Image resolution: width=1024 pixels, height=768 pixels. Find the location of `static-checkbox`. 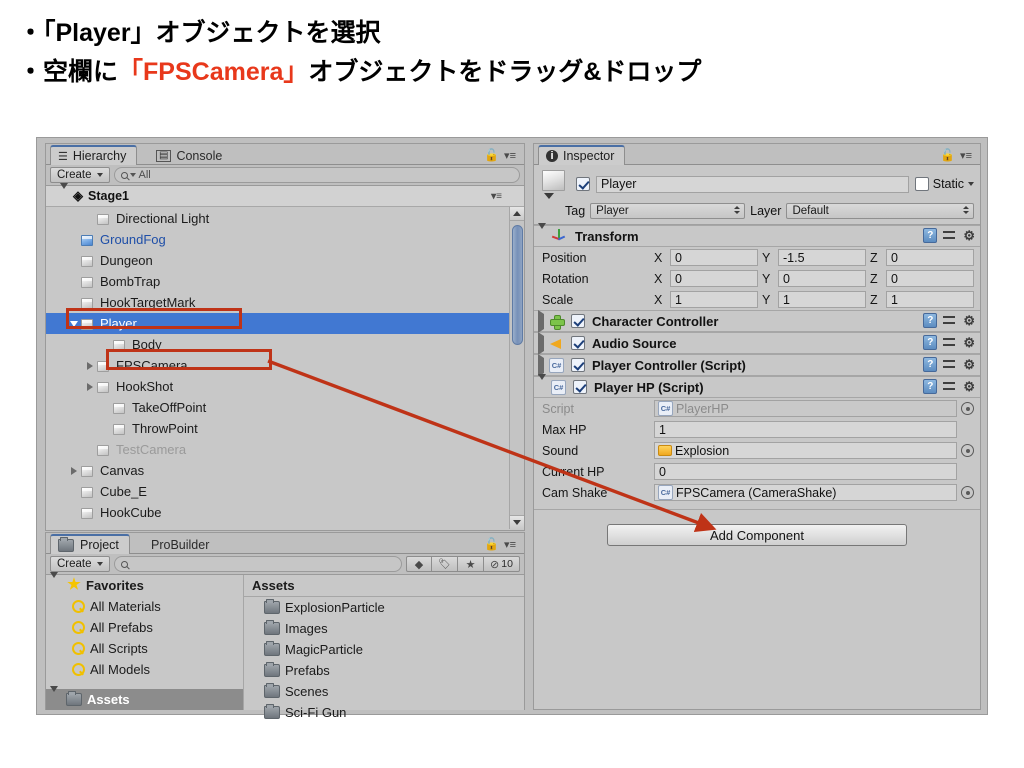

static-checkbox is located at coordinates (921, 184).